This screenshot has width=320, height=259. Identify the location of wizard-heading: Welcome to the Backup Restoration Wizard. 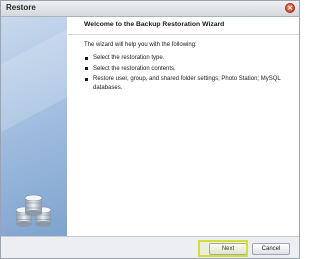
(154, 24).